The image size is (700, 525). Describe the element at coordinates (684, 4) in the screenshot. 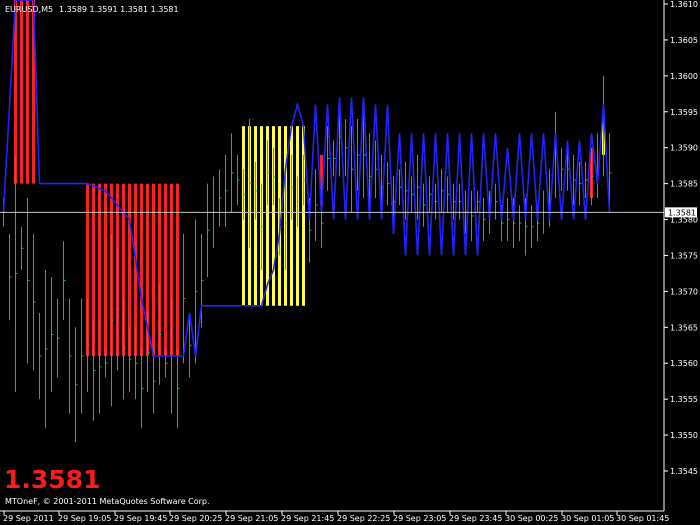

I see `y-tick-label: 1.3610` at that location.